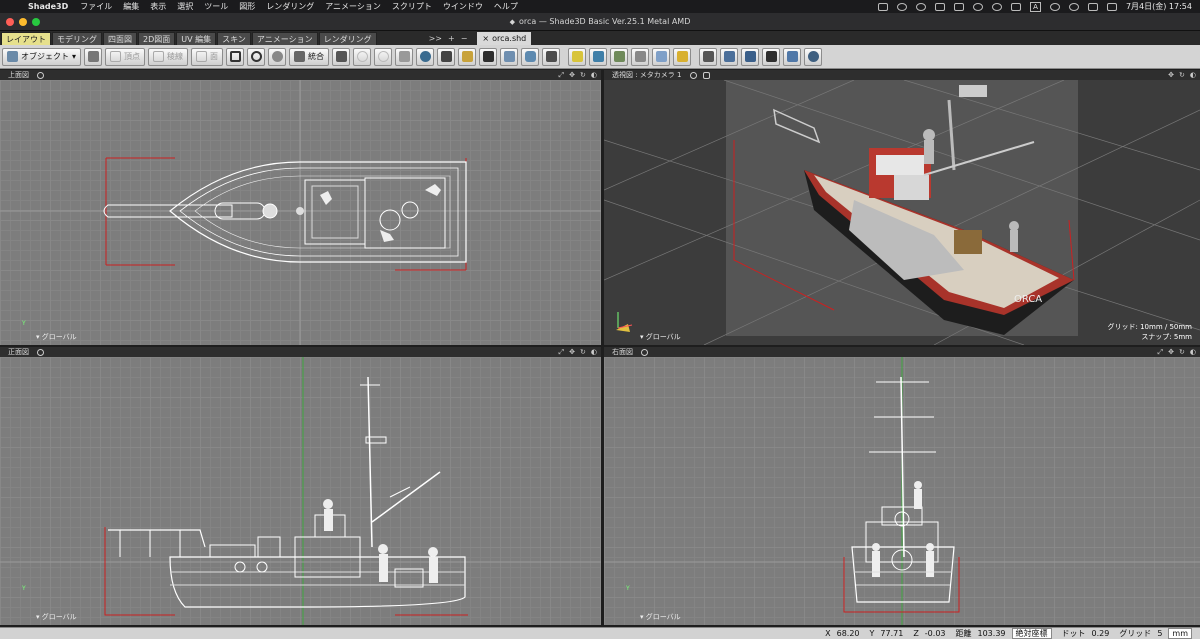 This screenshot has width=1200, height=639. Describe the element at coordinates (425, 56) in the screenshot. I see `globe-button` at that location.